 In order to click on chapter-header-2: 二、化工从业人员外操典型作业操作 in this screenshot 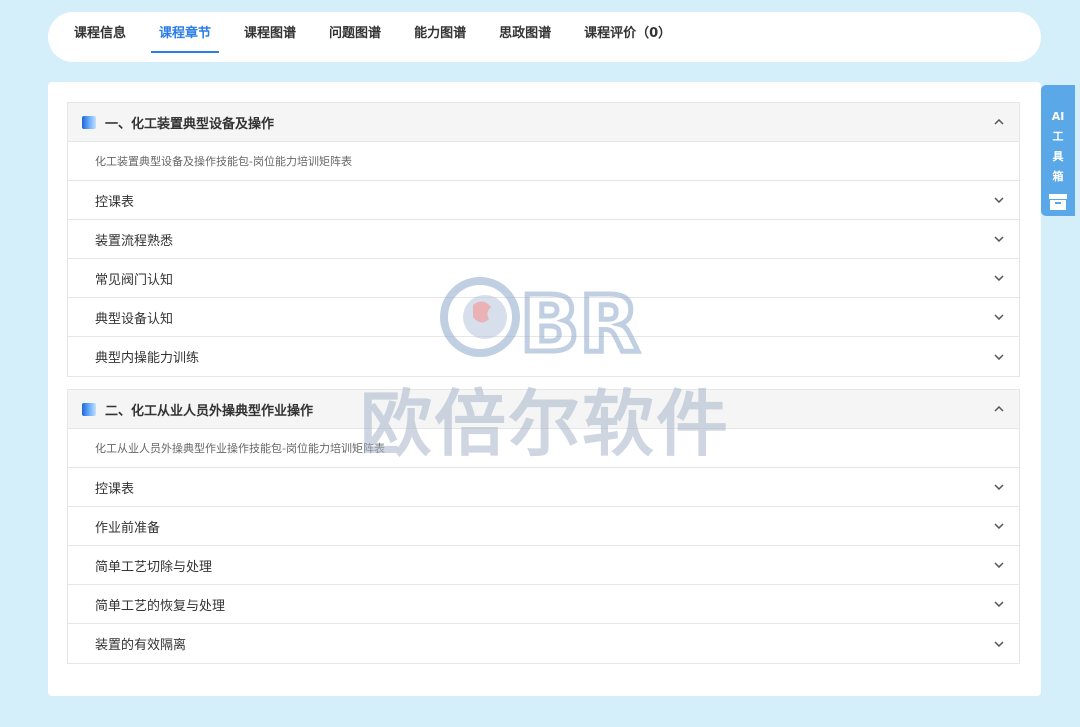, I will do `click(543, 409)`.